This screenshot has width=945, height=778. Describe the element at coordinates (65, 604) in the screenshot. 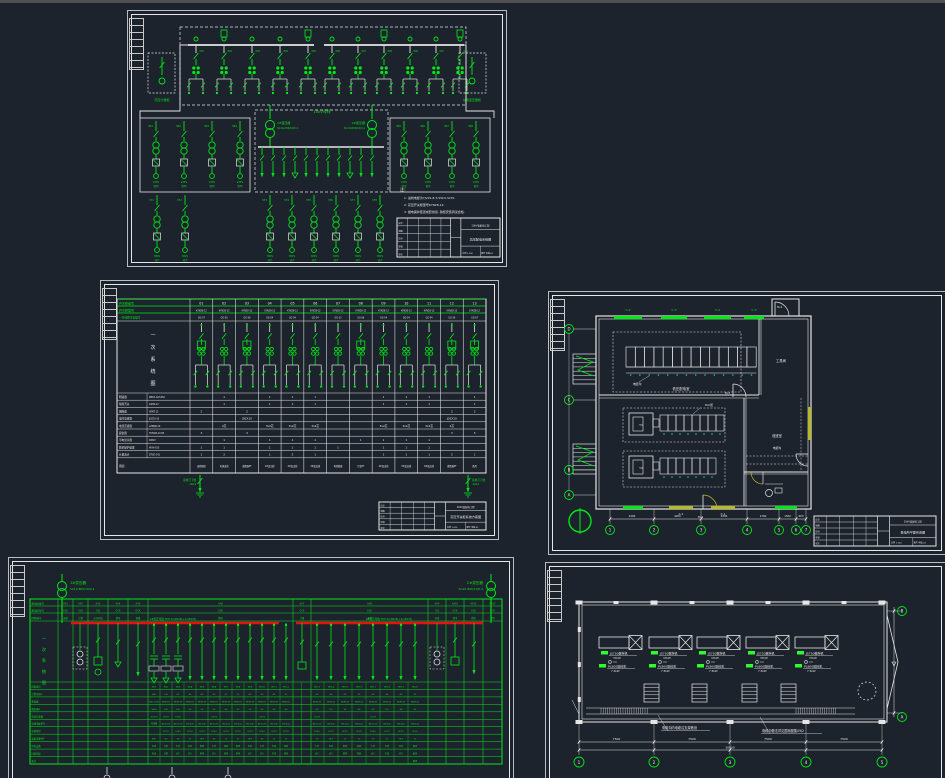

I see `svg-text: AA1` at that location.